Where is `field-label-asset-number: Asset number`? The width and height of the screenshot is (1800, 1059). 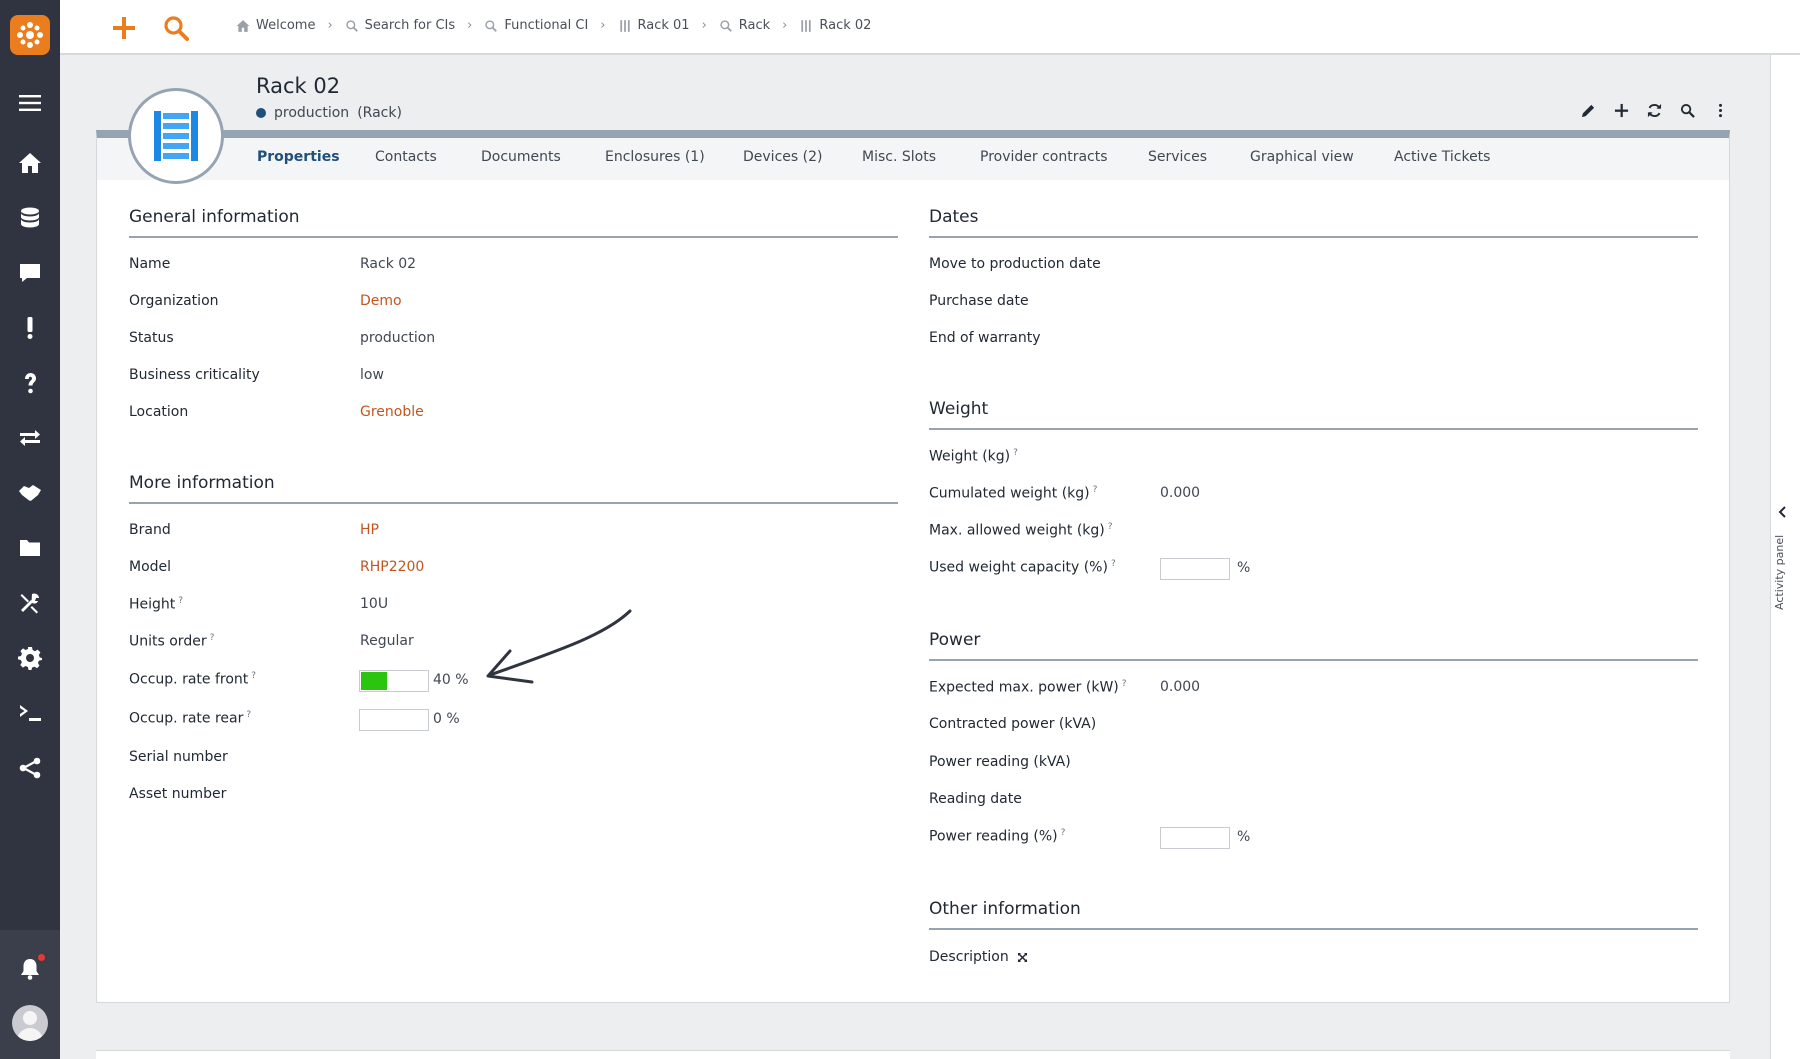 field-label-asset-number: Asset number is located at coordinates (178, 794).